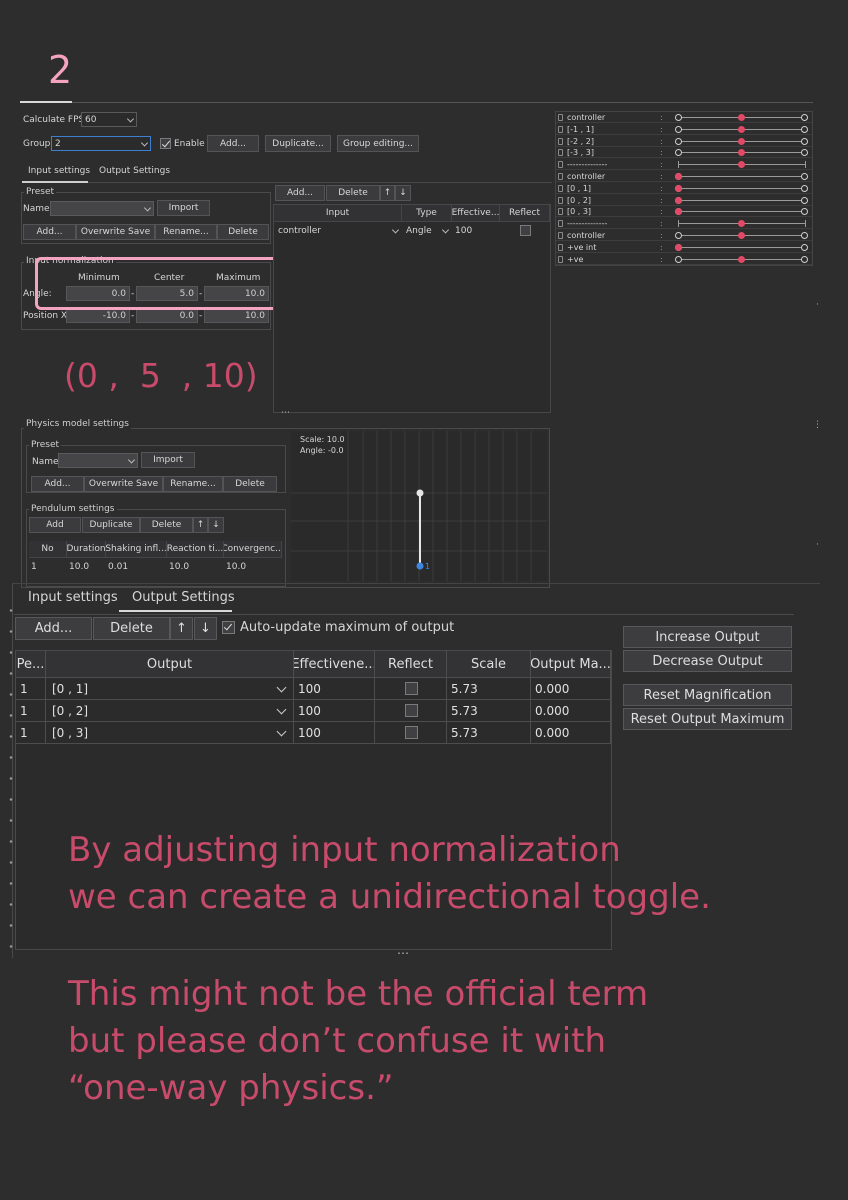 The height and width of the screenshot is (1200, 848). I want to click on parameter-row: [-2 , 2]:, so click(684, 141).